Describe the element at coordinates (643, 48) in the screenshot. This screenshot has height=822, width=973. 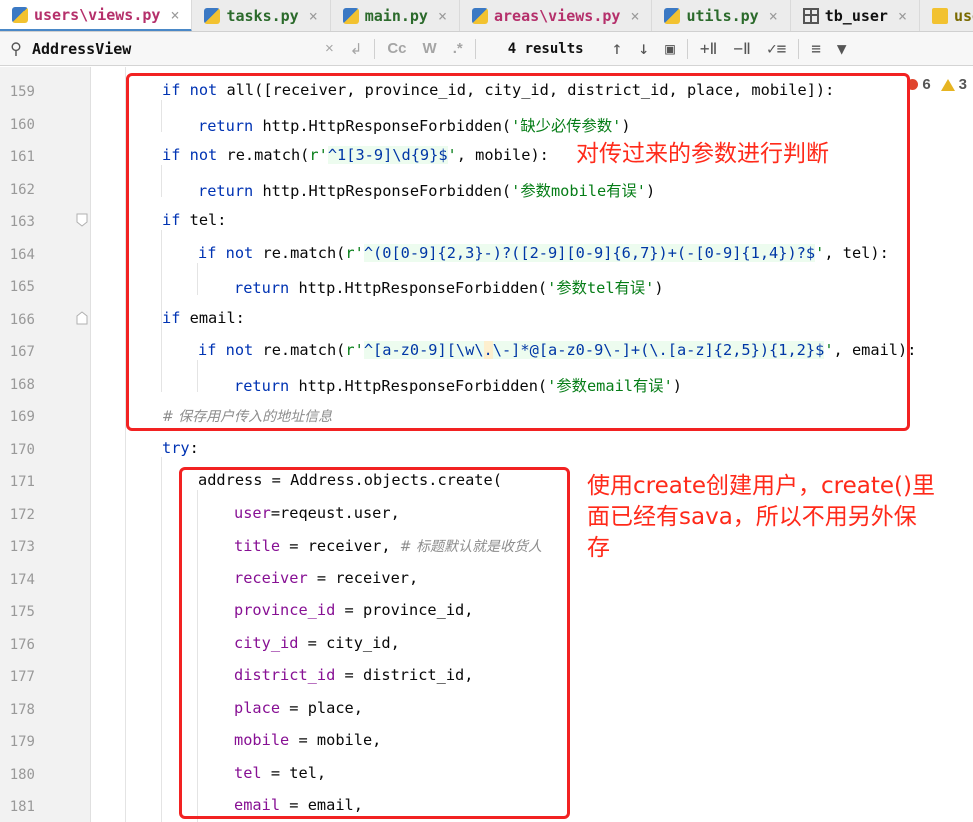
I see `arrow-down-icon: ↓` at that location.